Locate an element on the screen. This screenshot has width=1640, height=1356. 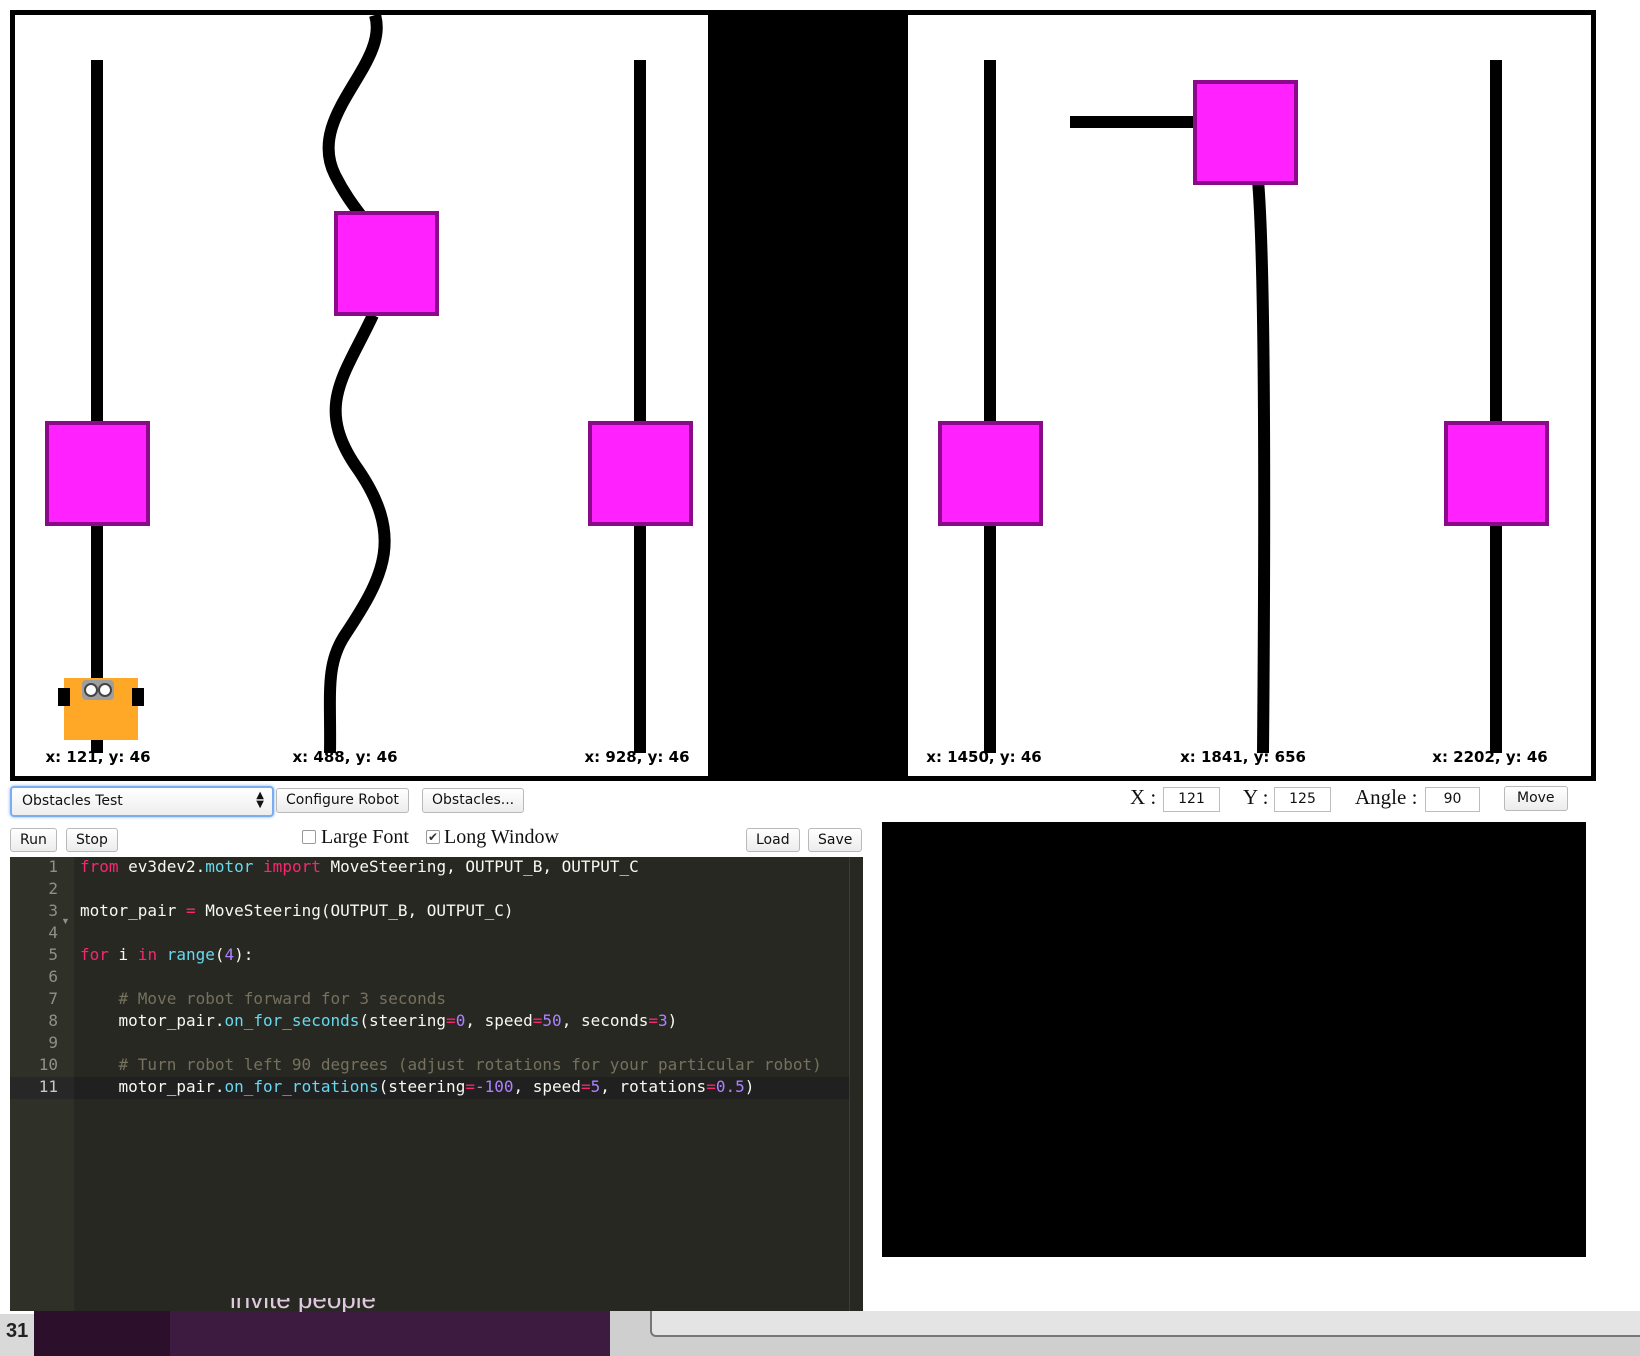
background-invite-text: invite people is located at coordinates (303, 1305).